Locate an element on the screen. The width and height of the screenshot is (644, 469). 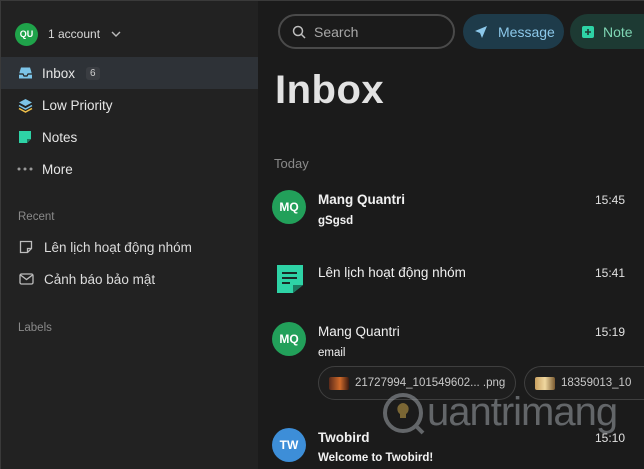
avatar: TW is located at coordinates (289, 445).